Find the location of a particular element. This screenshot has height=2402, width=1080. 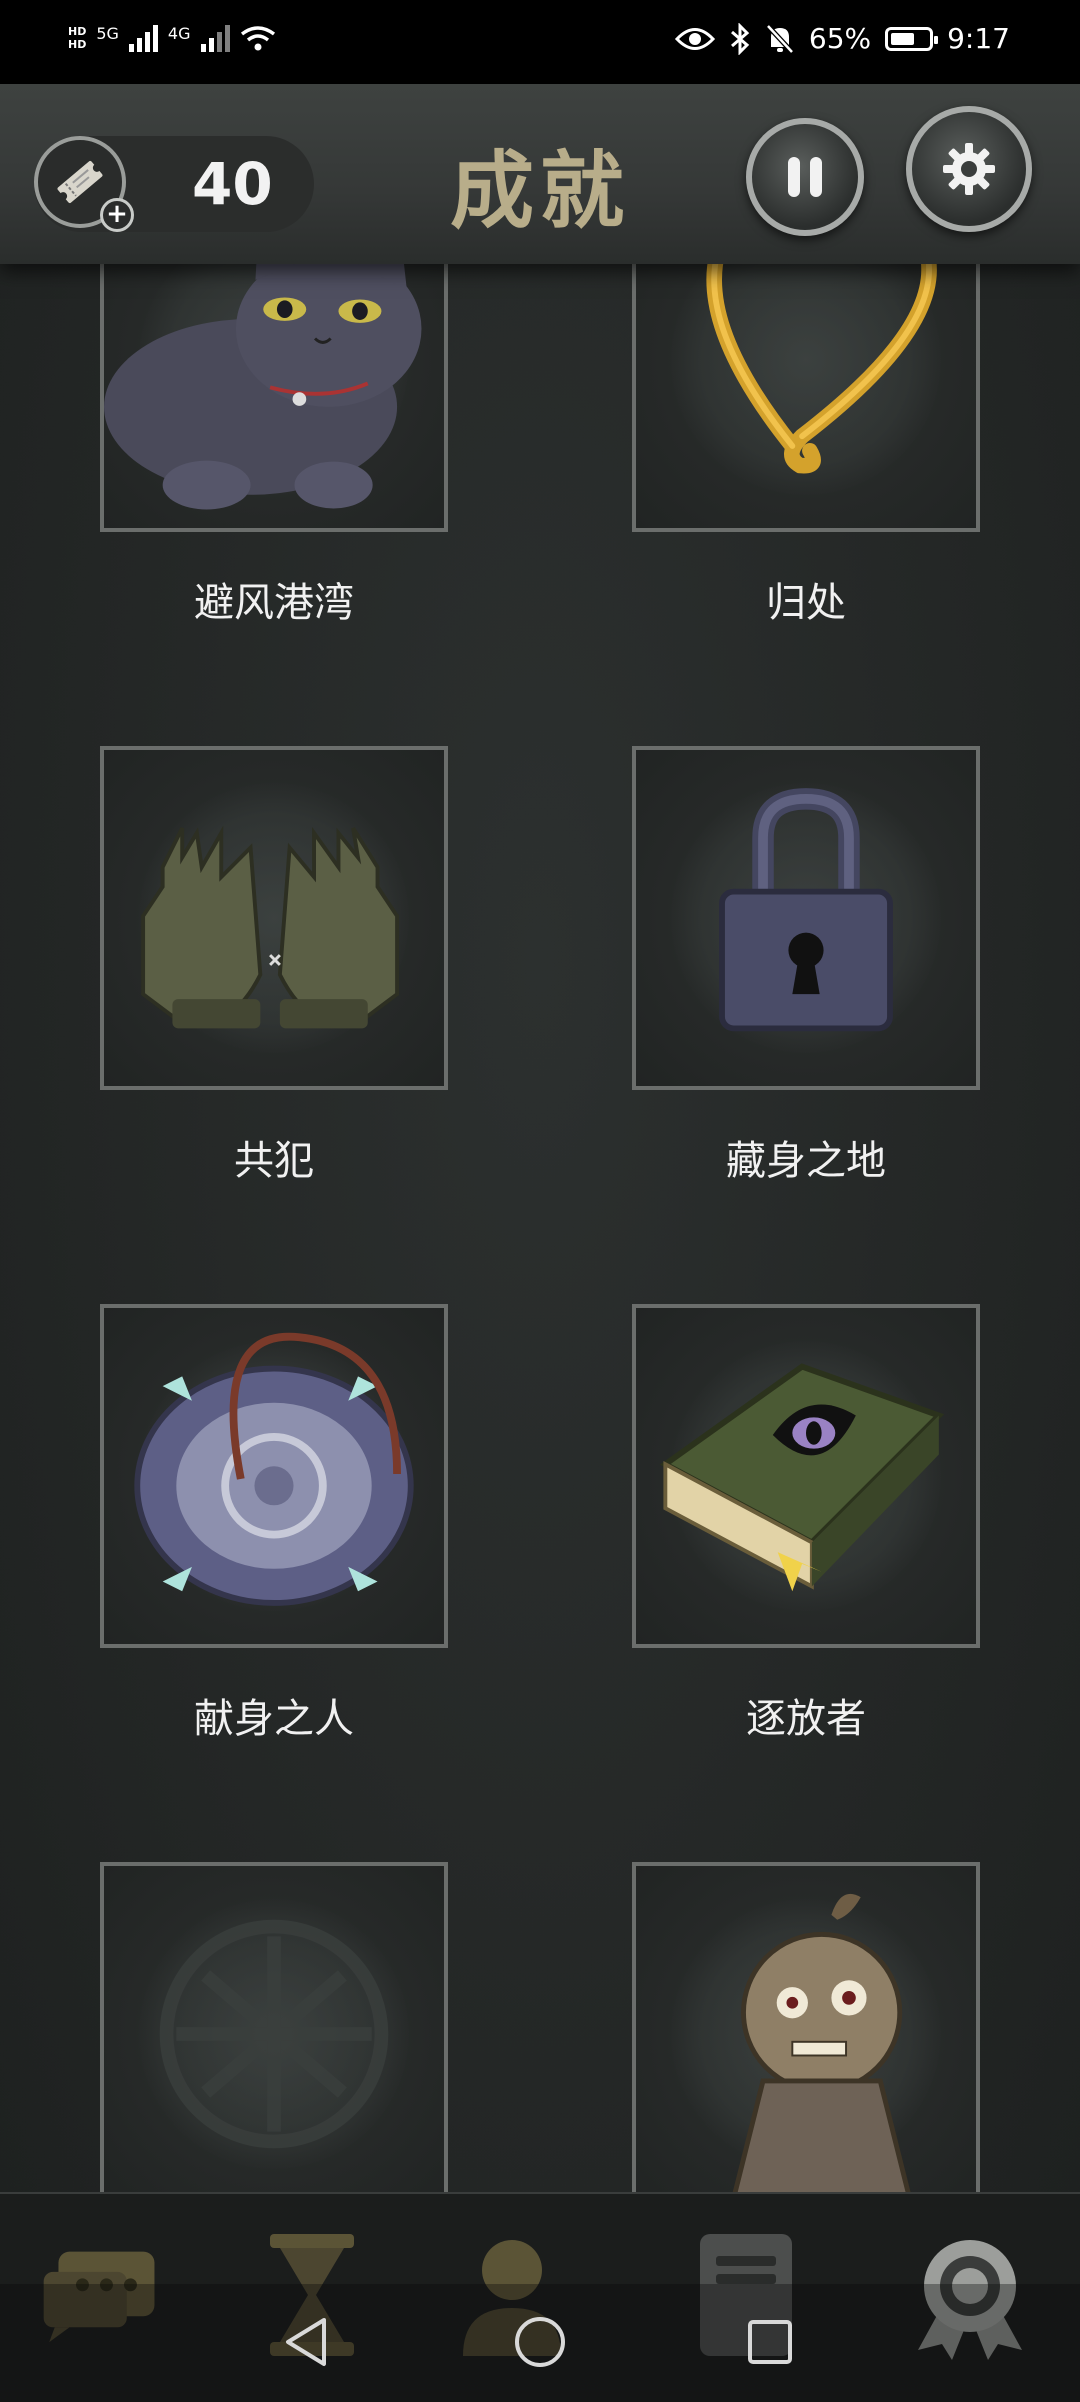

achievement-label: 归处 is located at coordinates (806, 603).